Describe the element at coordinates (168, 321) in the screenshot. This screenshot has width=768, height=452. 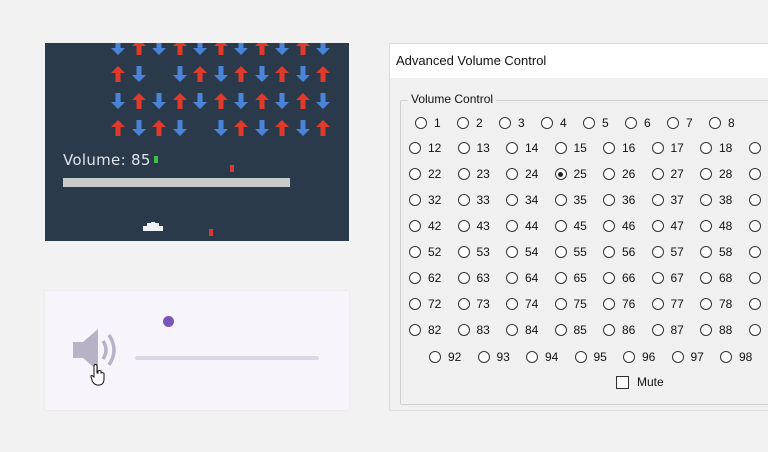
I see `volume-slider-thumb` at that location.